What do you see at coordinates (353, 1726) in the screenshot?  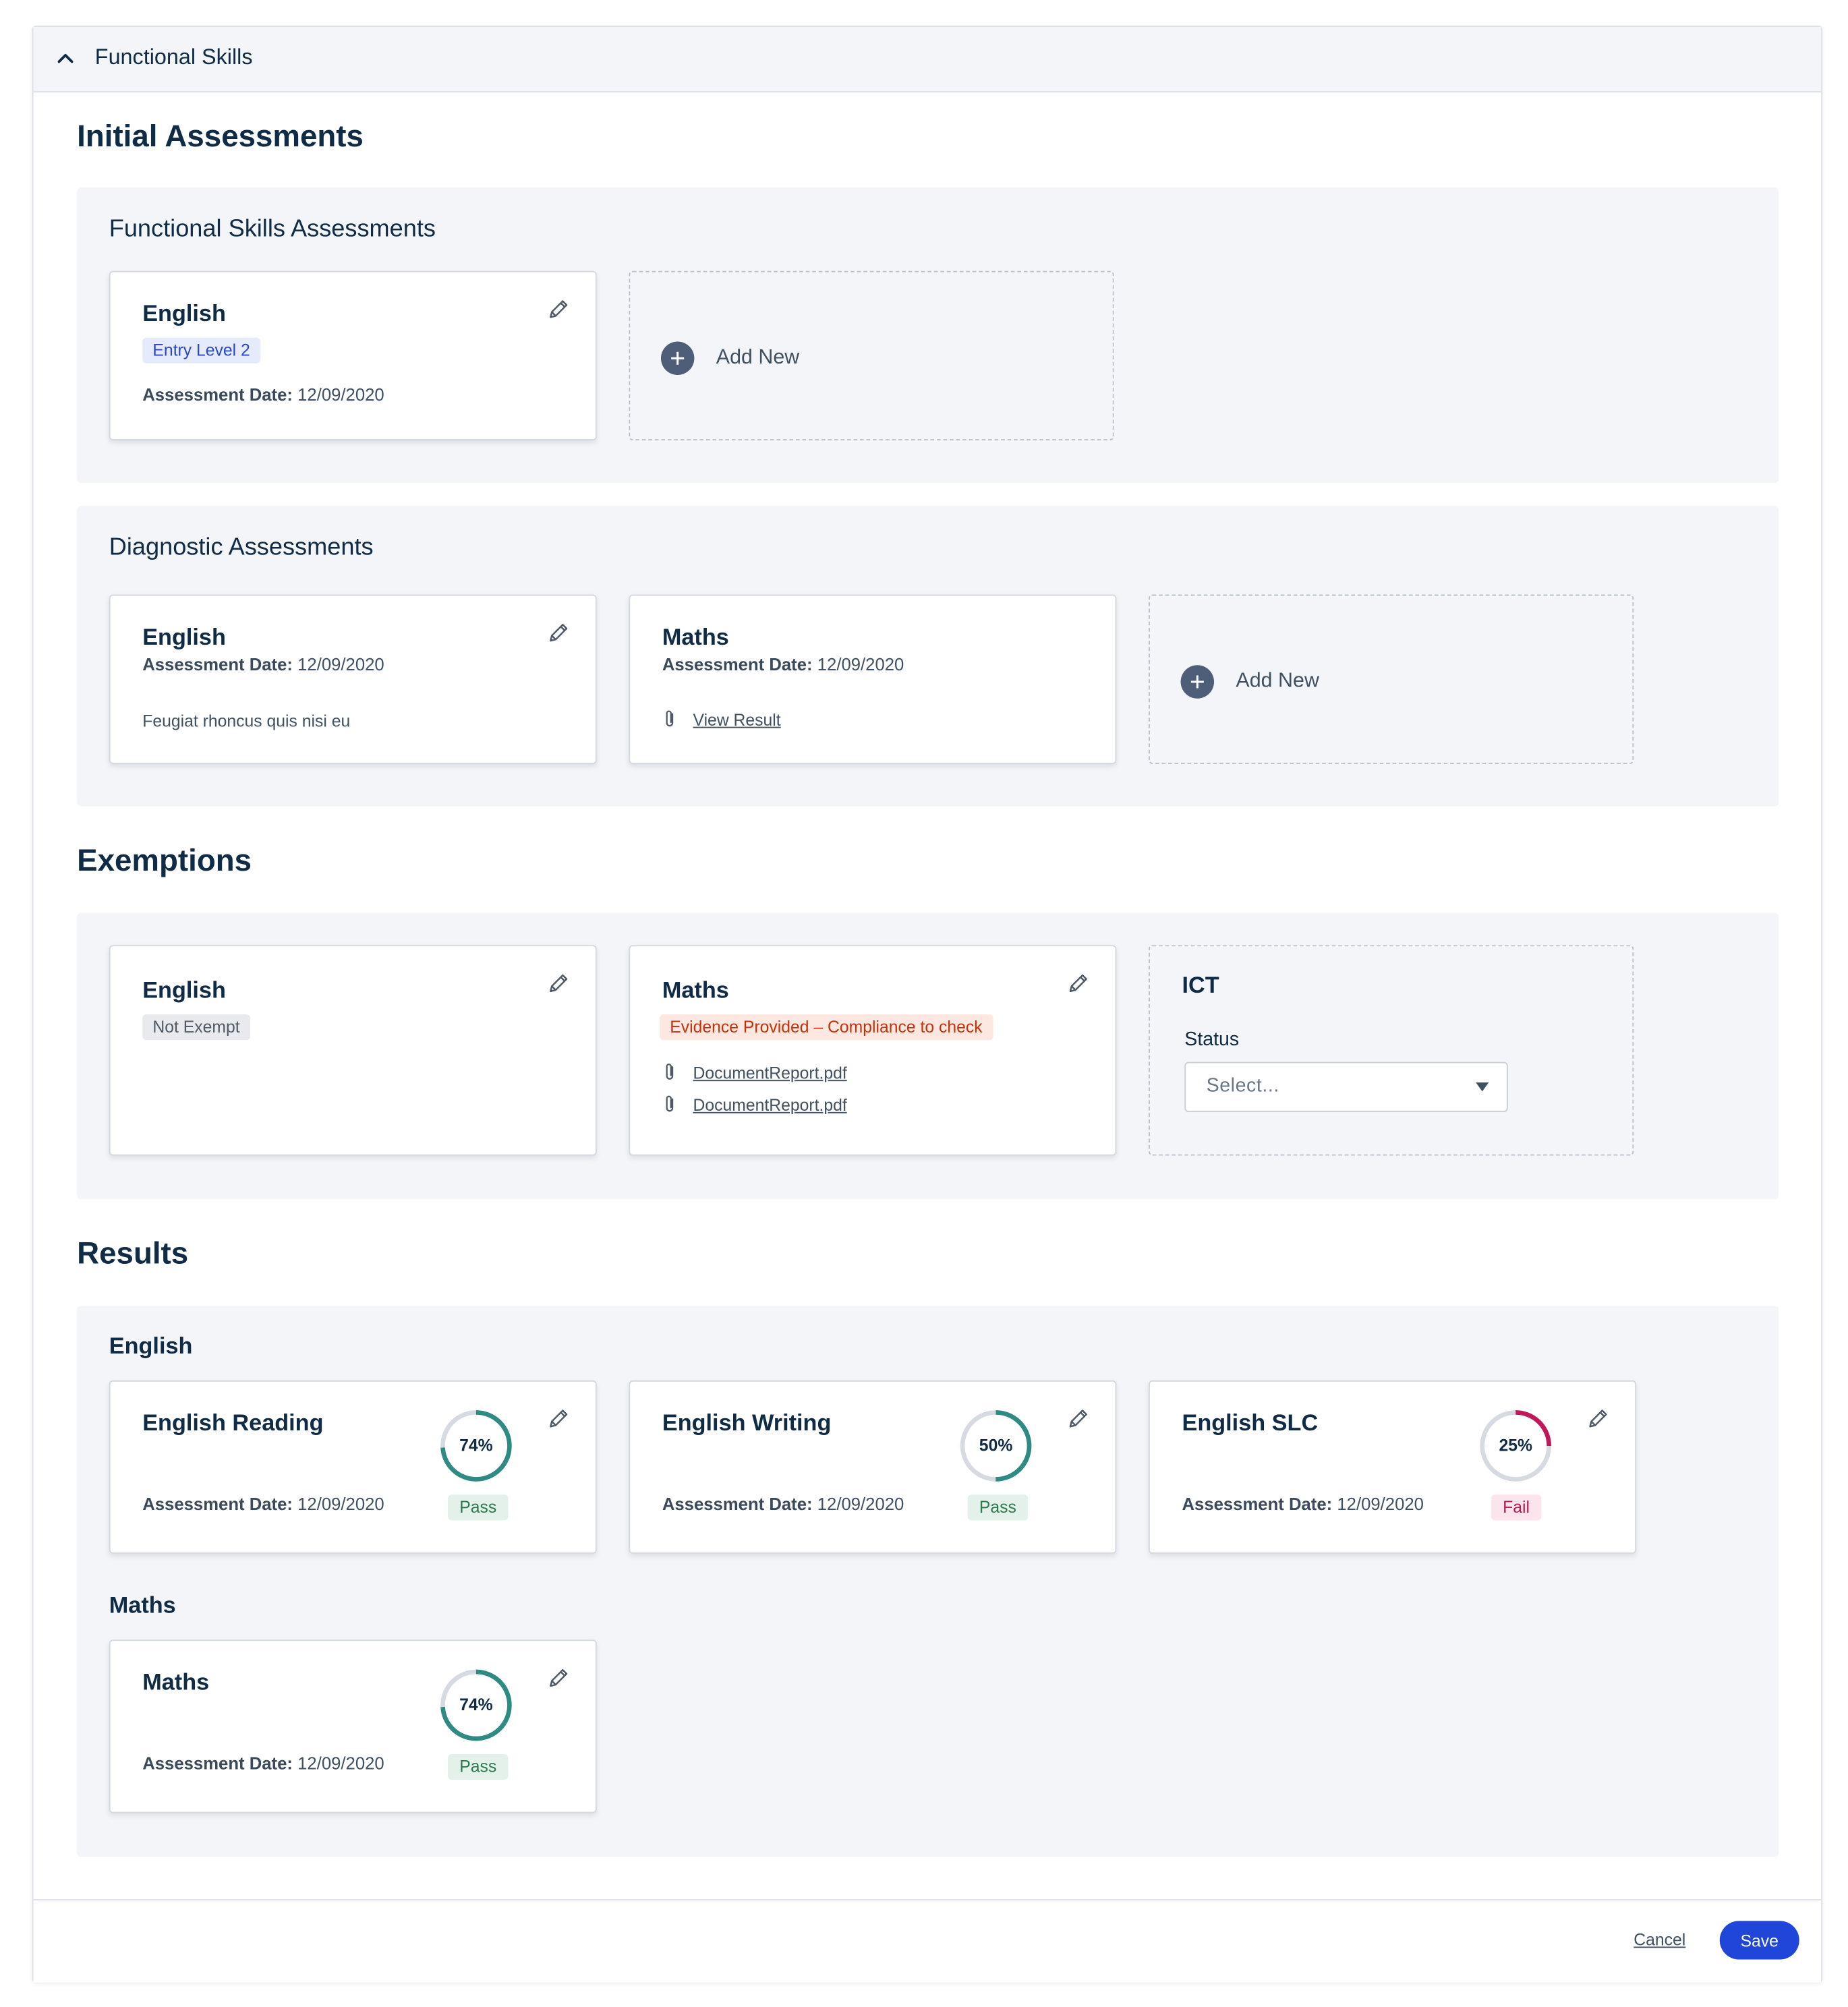 I see `result-card: Maths 74% Pass Assessment Date: 12/09/2020` at bounding box center [353, 1726].